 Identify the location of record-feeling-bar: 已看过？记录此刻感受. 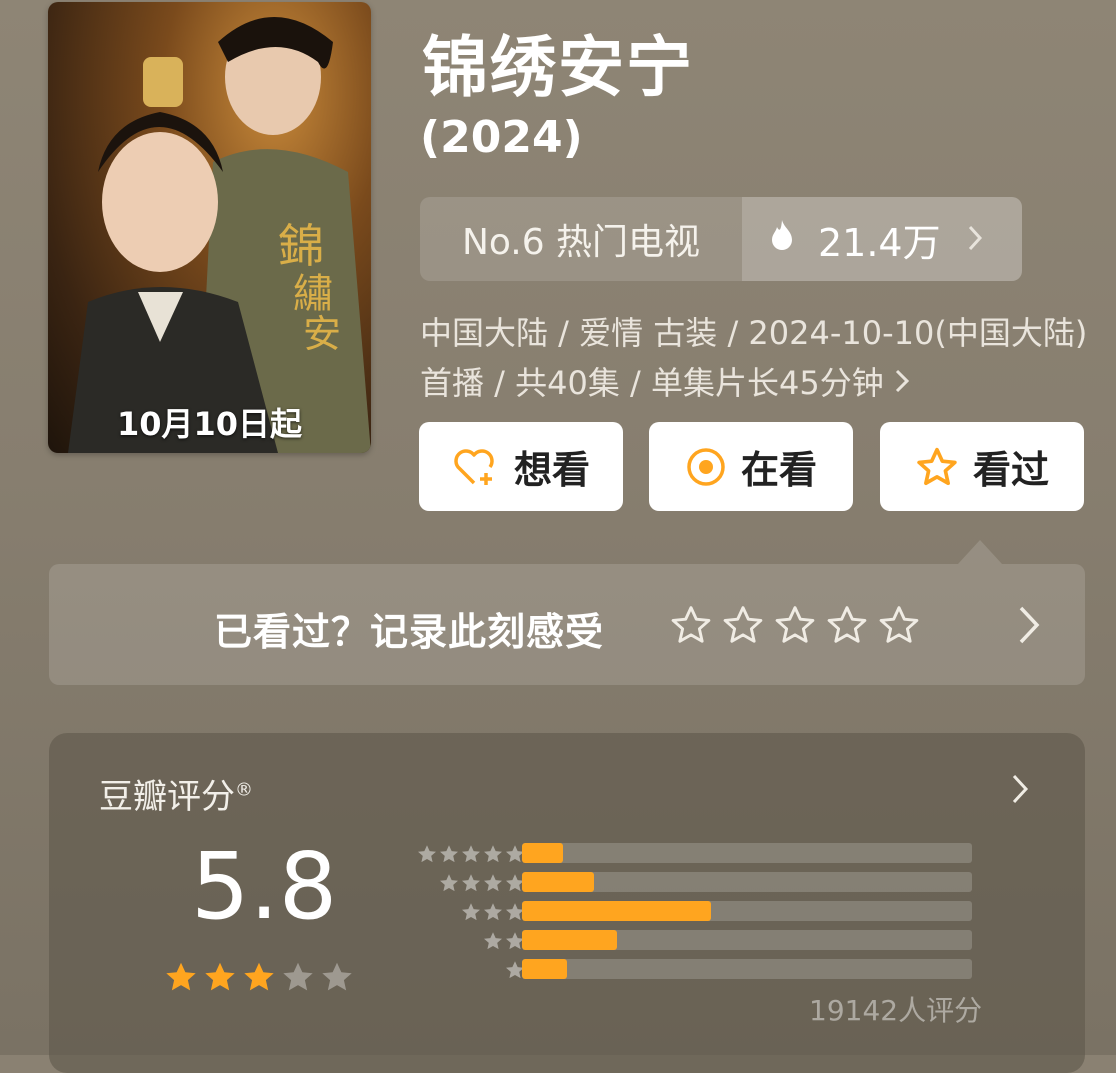
(567, 624).